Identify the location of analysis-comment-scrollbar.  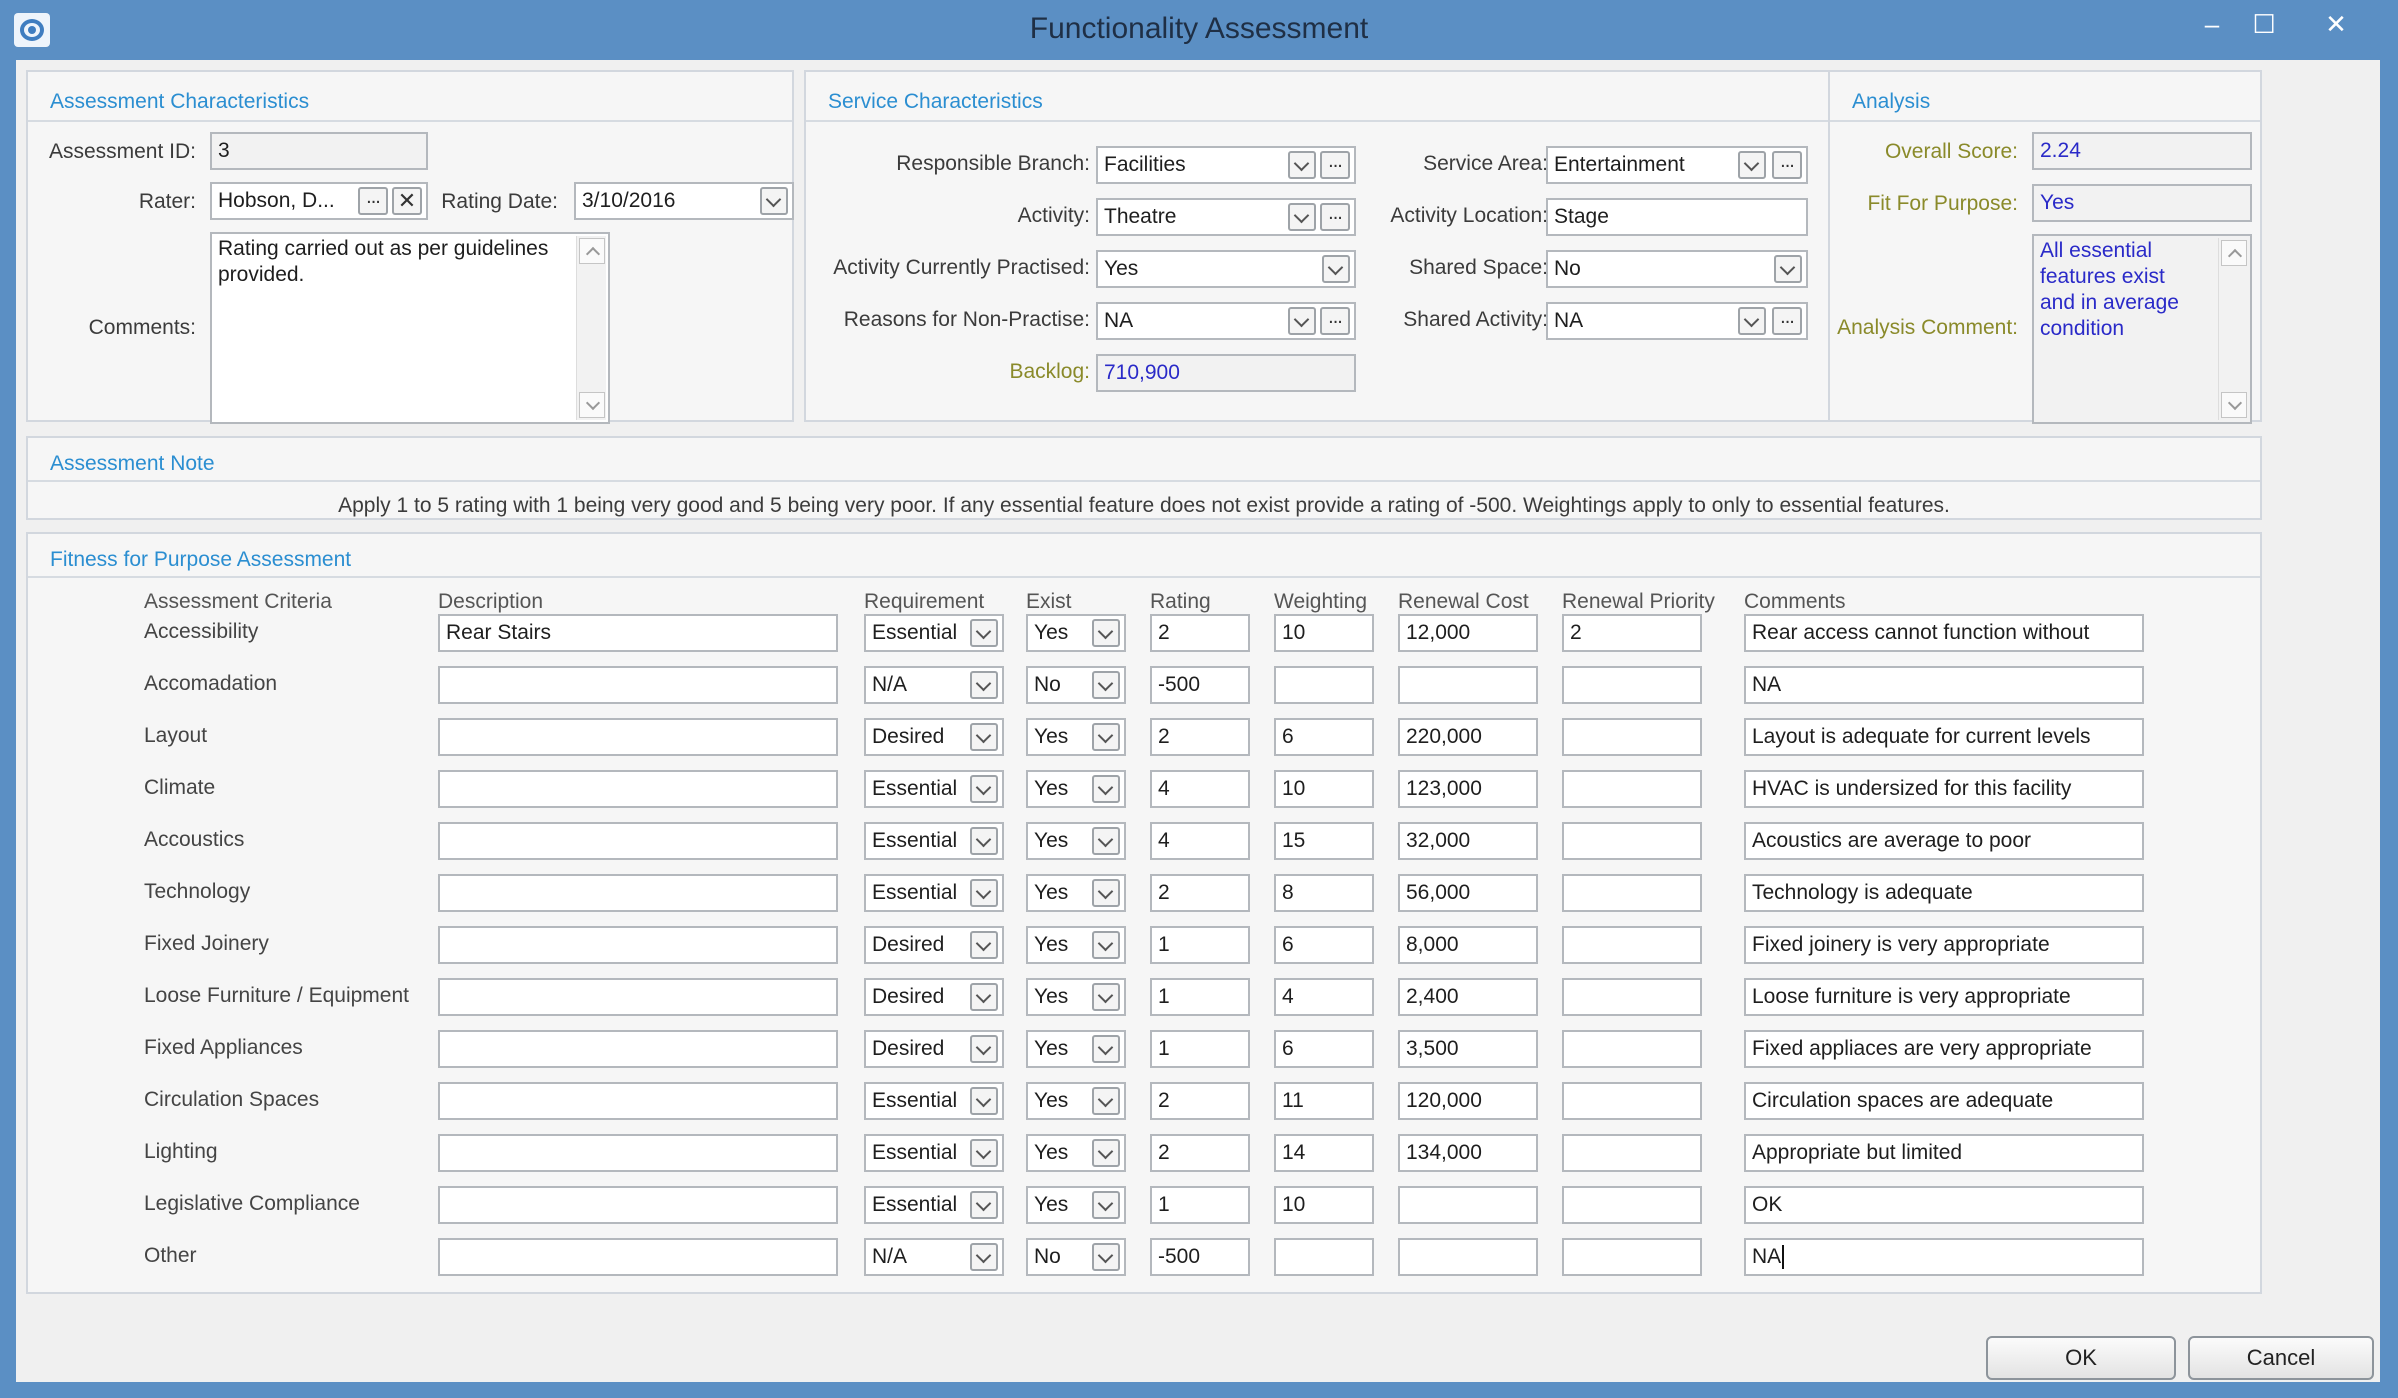
(2233, 329).